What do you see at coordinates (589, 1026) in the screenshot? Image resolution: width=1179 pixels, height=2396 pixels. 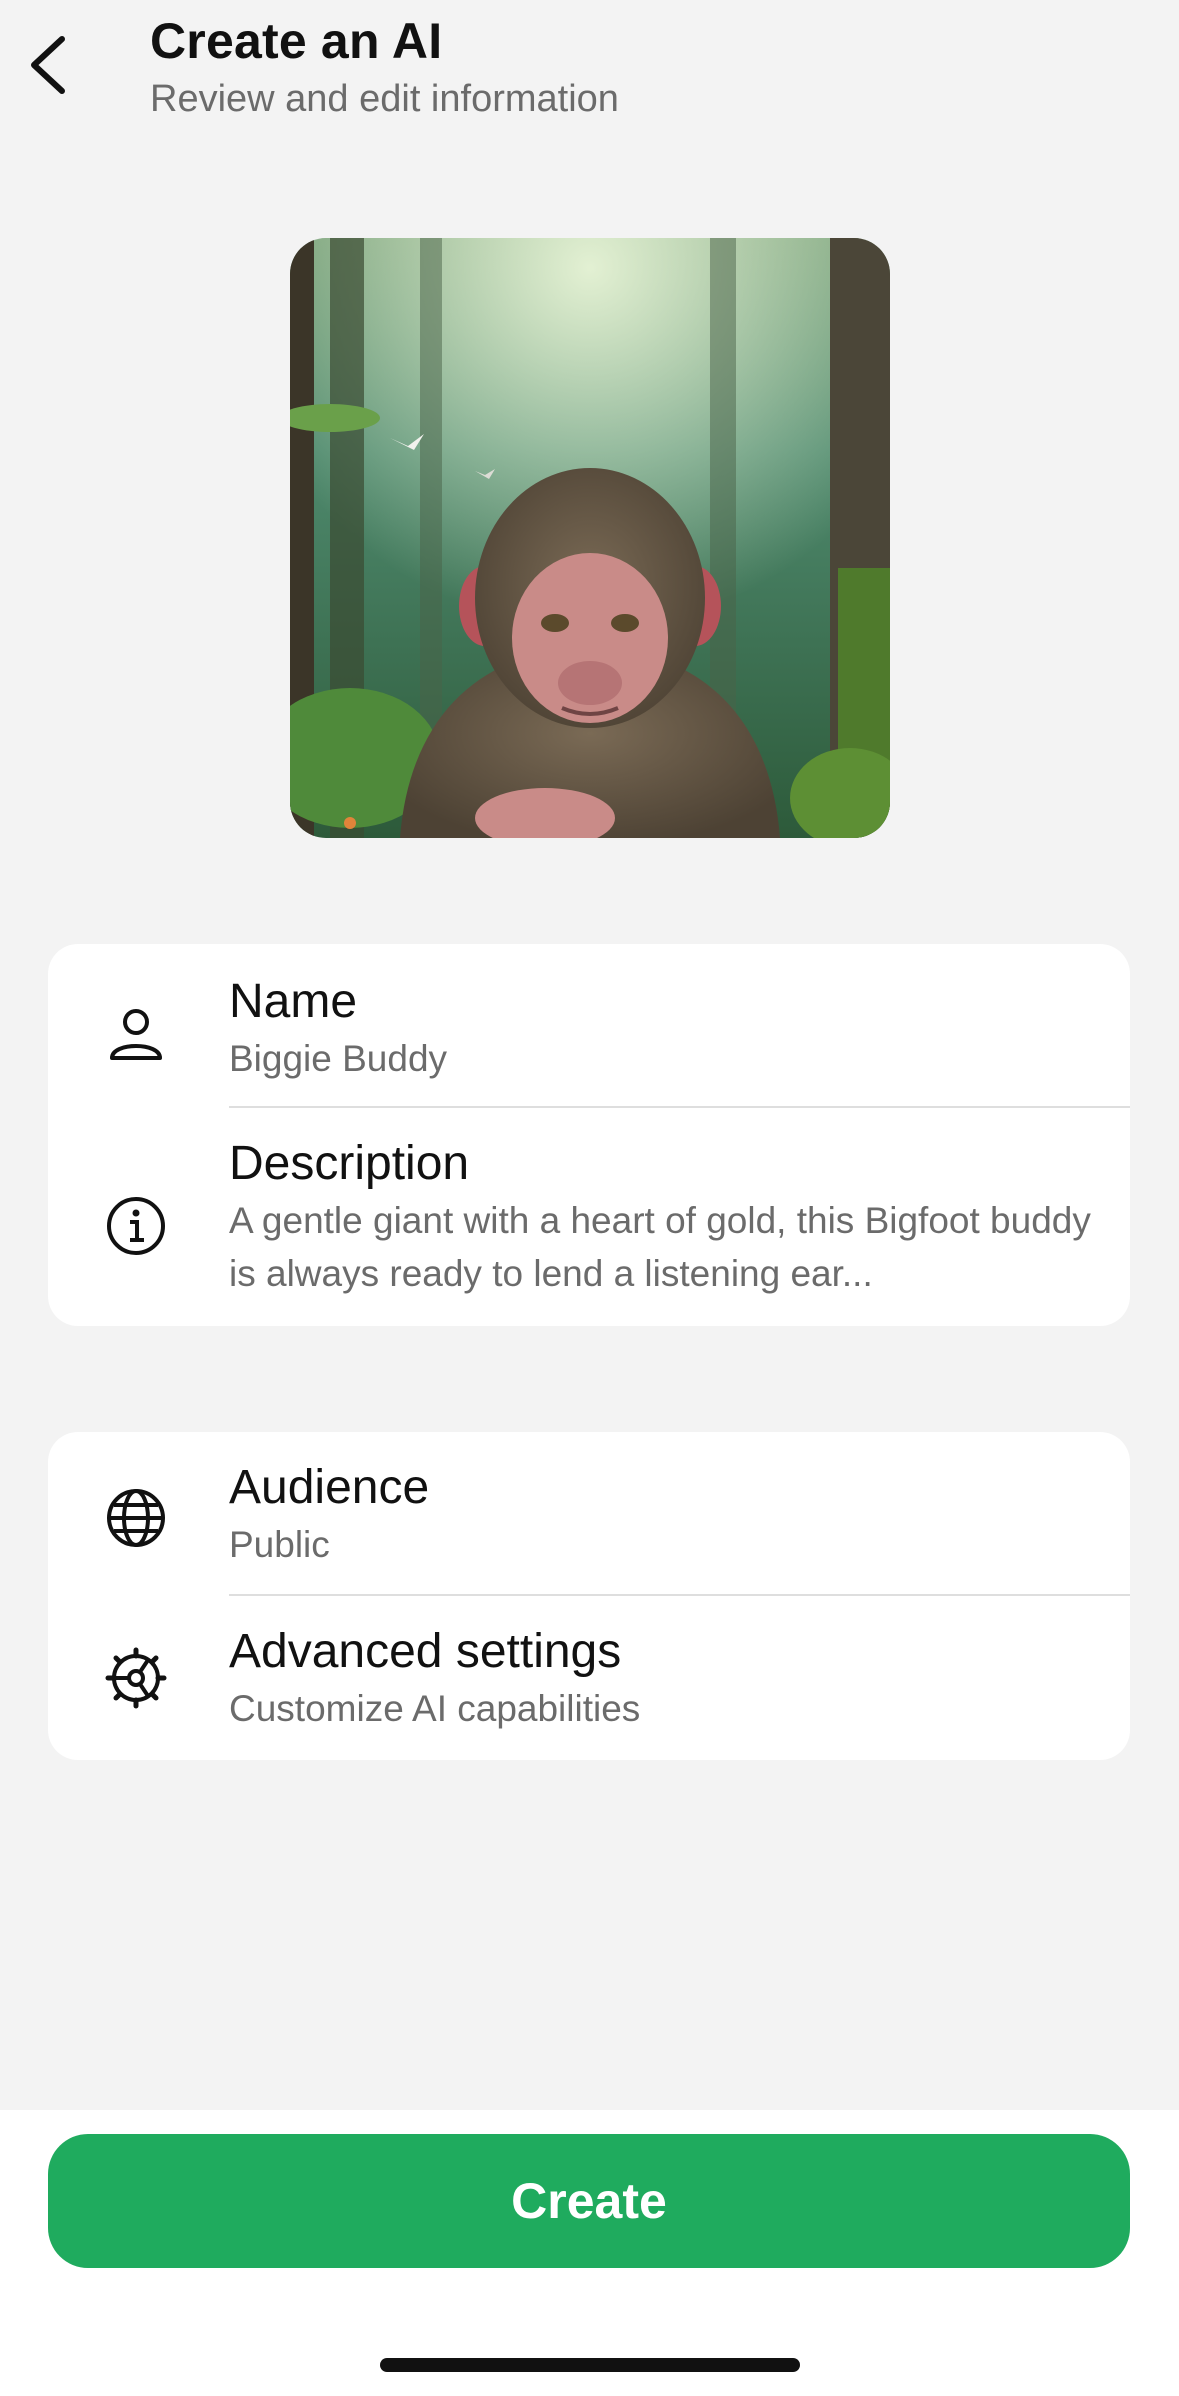 I see `name-row: Name Biggie Buddy` at bounding box center [589, 1026].